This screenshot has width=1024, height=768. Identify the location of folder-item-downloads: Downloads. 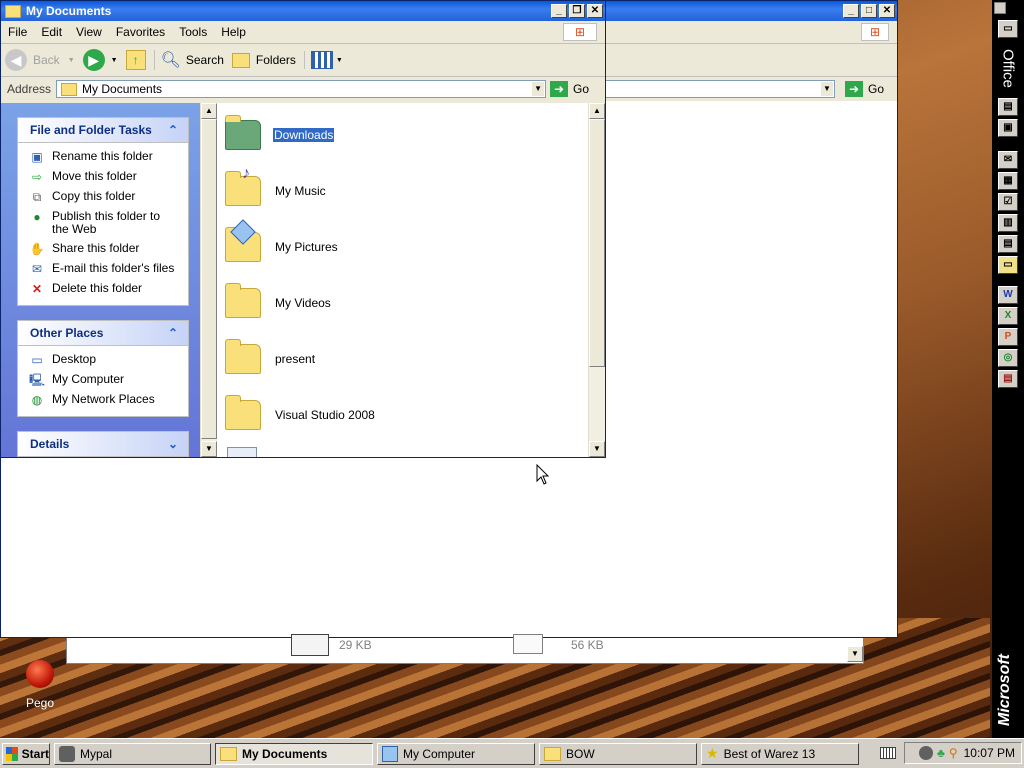
(280, 135).